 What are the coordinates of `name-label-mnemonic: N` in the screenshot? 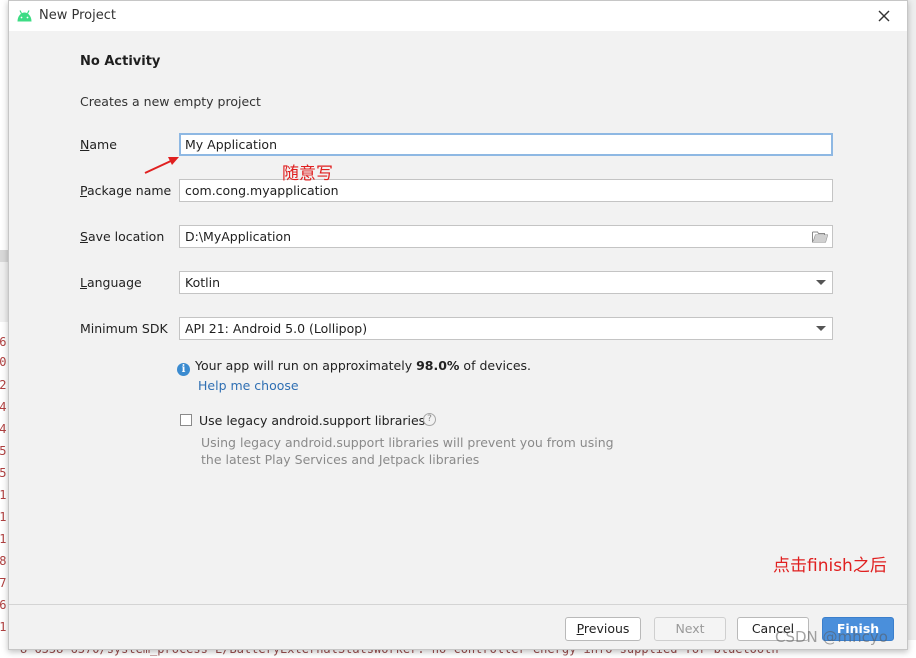 It's located at (85, 144).